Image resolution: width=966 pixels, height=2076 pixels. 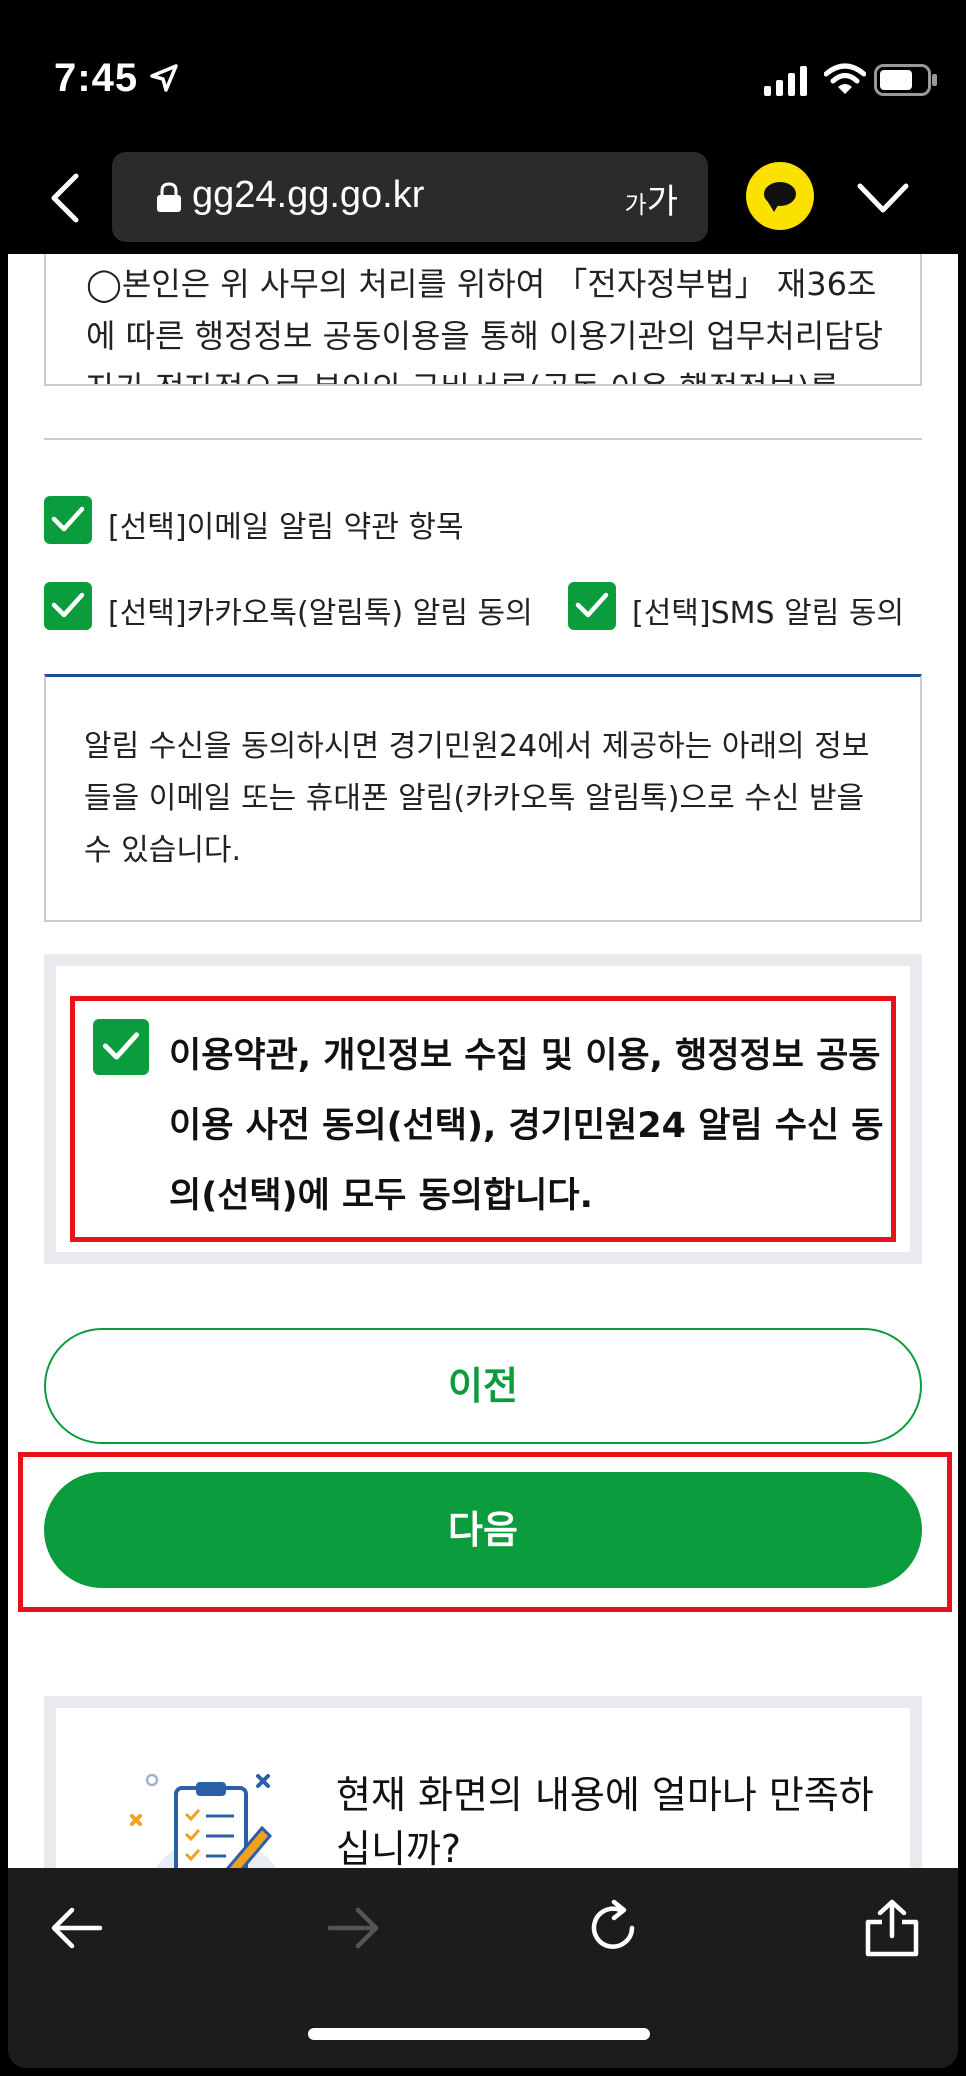 I want to click on text-size-small-glyph: 가, so click(x=635, y=205).